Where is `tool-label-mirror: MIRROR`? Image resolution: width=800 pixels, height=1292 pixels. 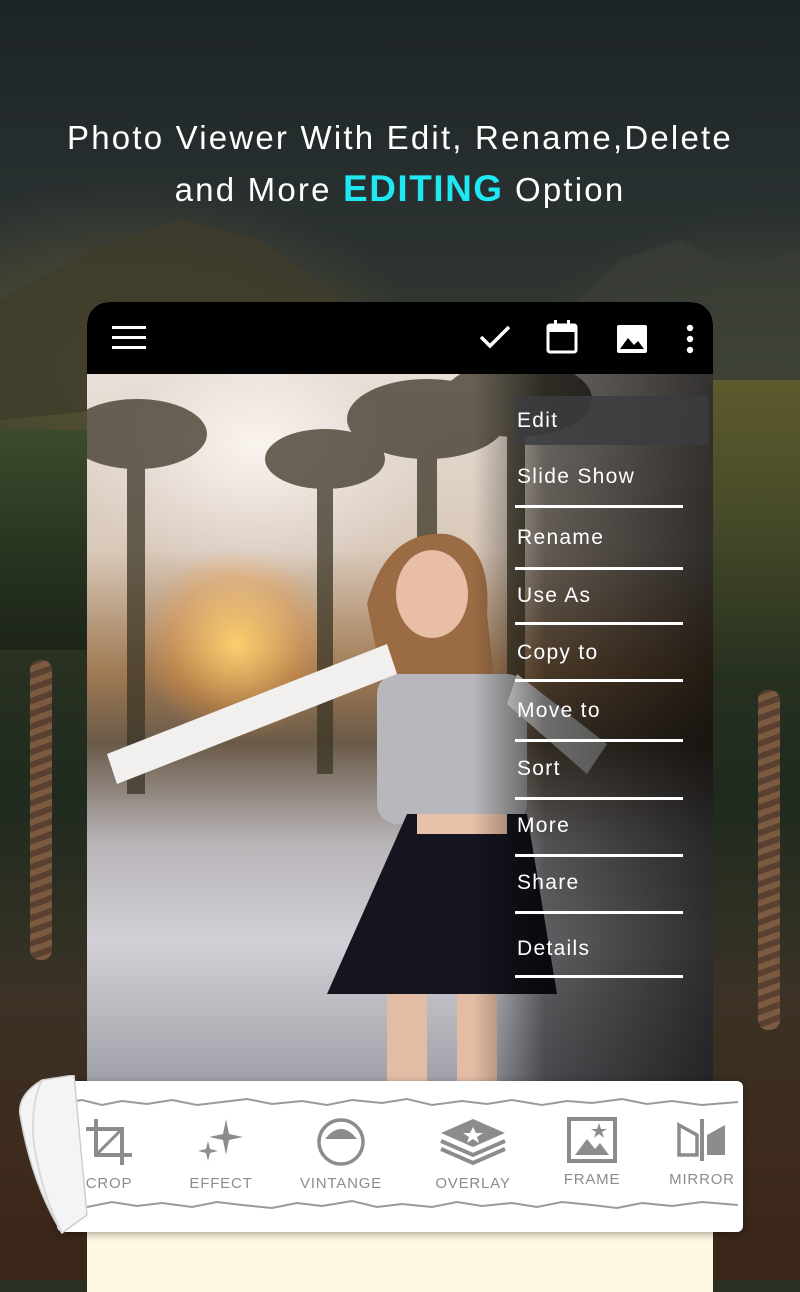 tool-label-mirror: MIRROR is located at coordinates (702, 1179).